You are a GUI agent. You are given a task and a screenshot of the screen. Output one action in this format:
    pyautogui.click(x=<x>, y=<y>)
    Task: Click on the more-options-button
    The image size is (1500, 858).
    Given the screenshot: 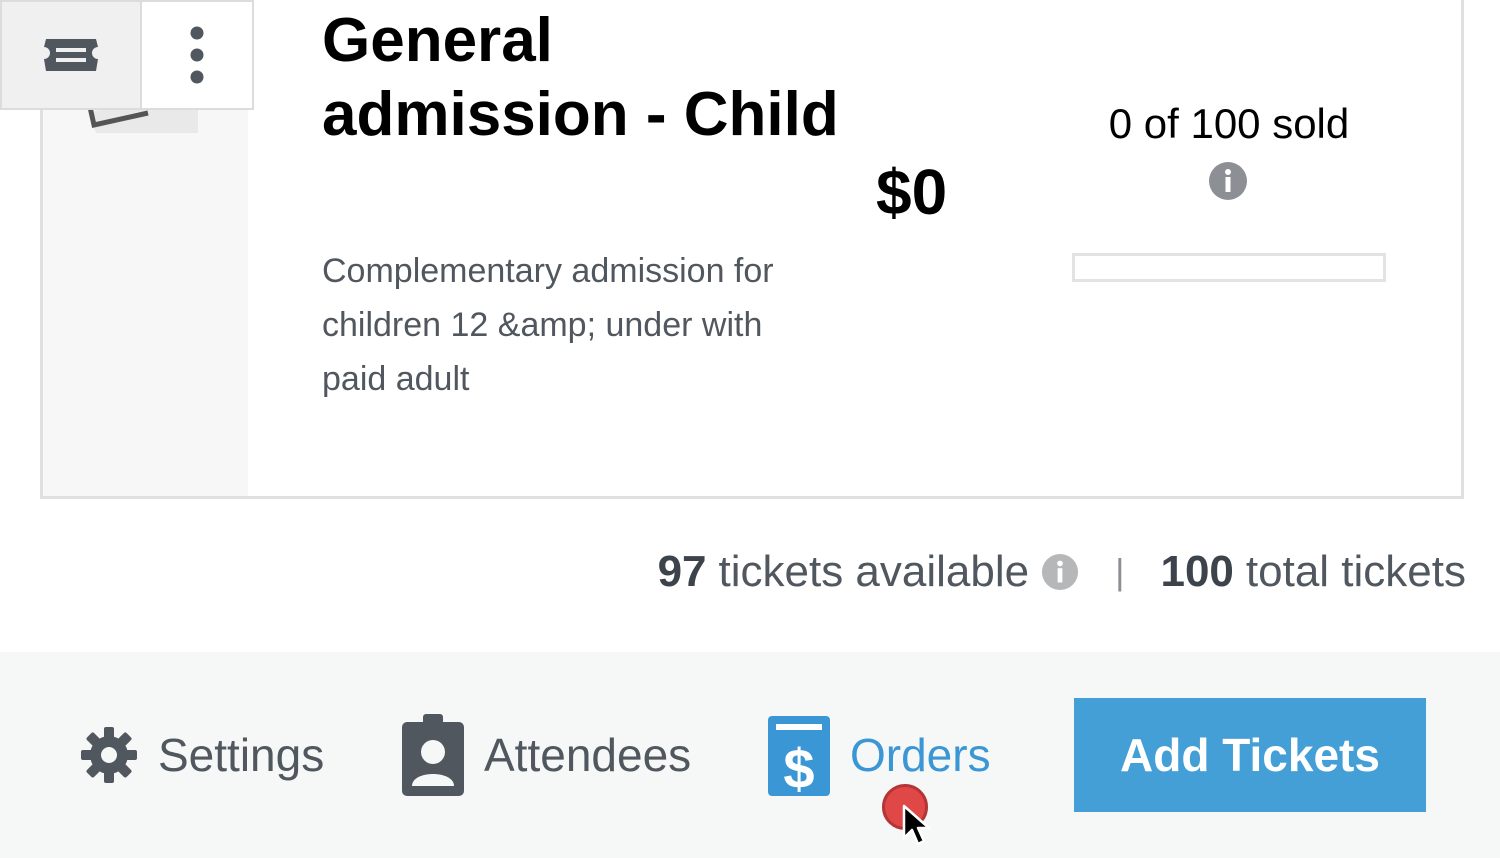 What is the action you would take?
    pyautogui.click(x=197, y=55)
    